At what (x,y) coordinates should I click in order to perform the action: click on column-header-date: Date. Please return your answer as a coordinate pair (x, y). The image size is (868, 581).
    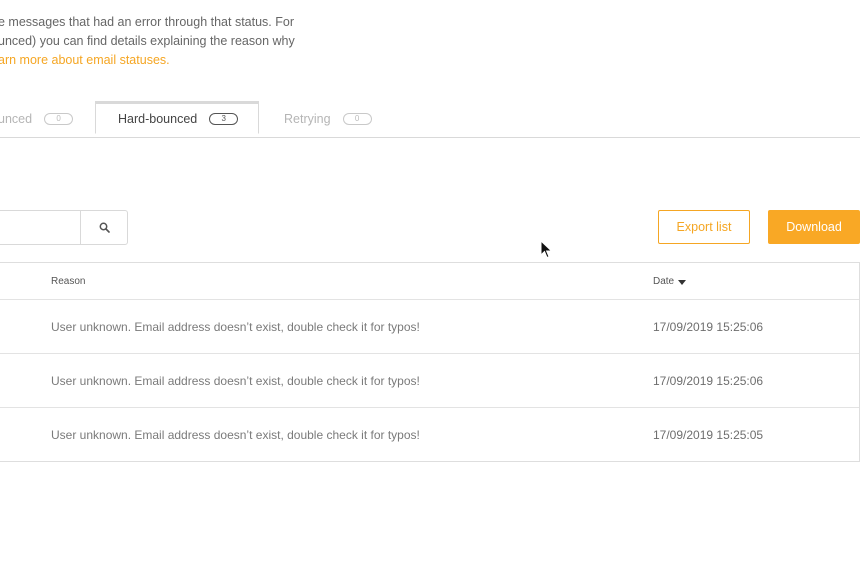
    Looking at the image, I should click on (670, 281).